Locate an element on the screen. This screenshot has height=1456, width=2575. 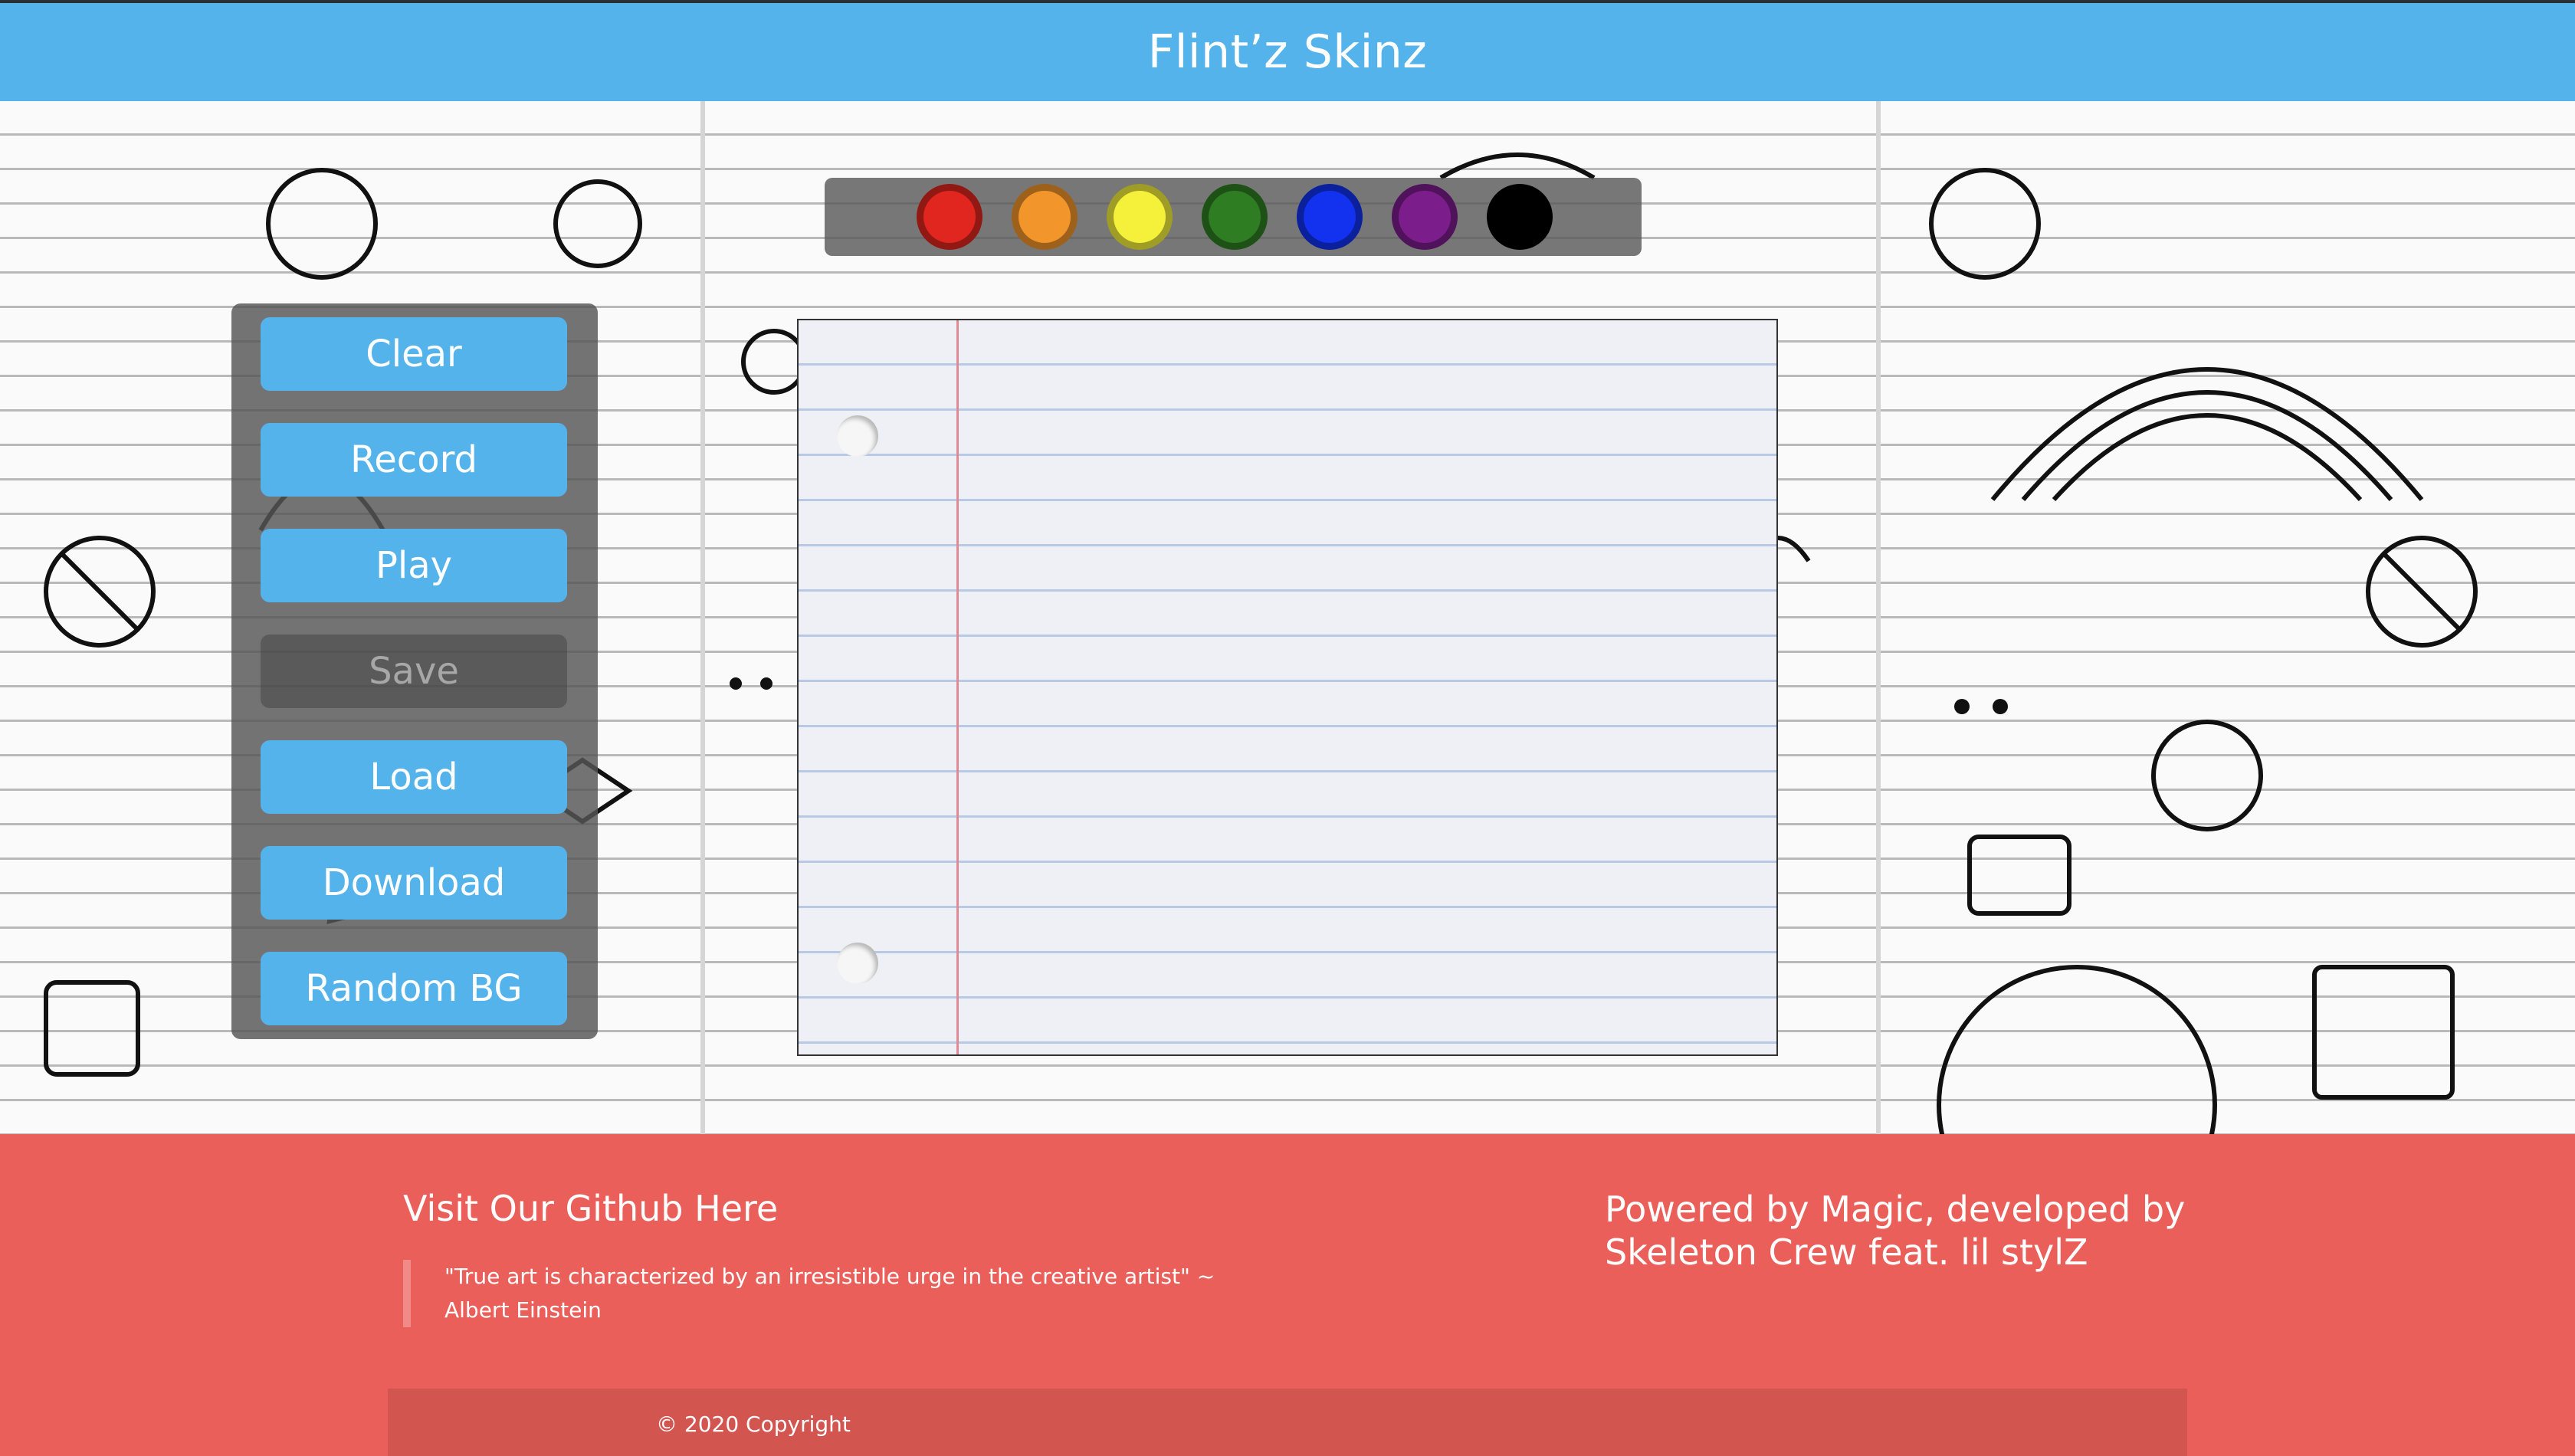
color-palette is located at coordinates (1234, 217).